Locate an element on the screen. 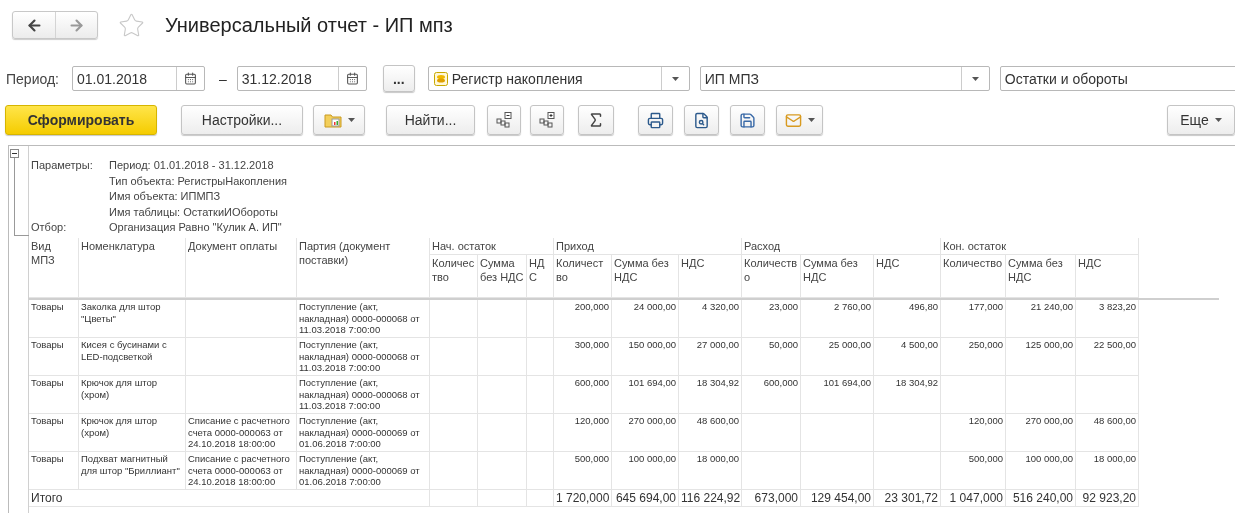  table-cell: 270 000,00 is located at coordinates (1041, 433).